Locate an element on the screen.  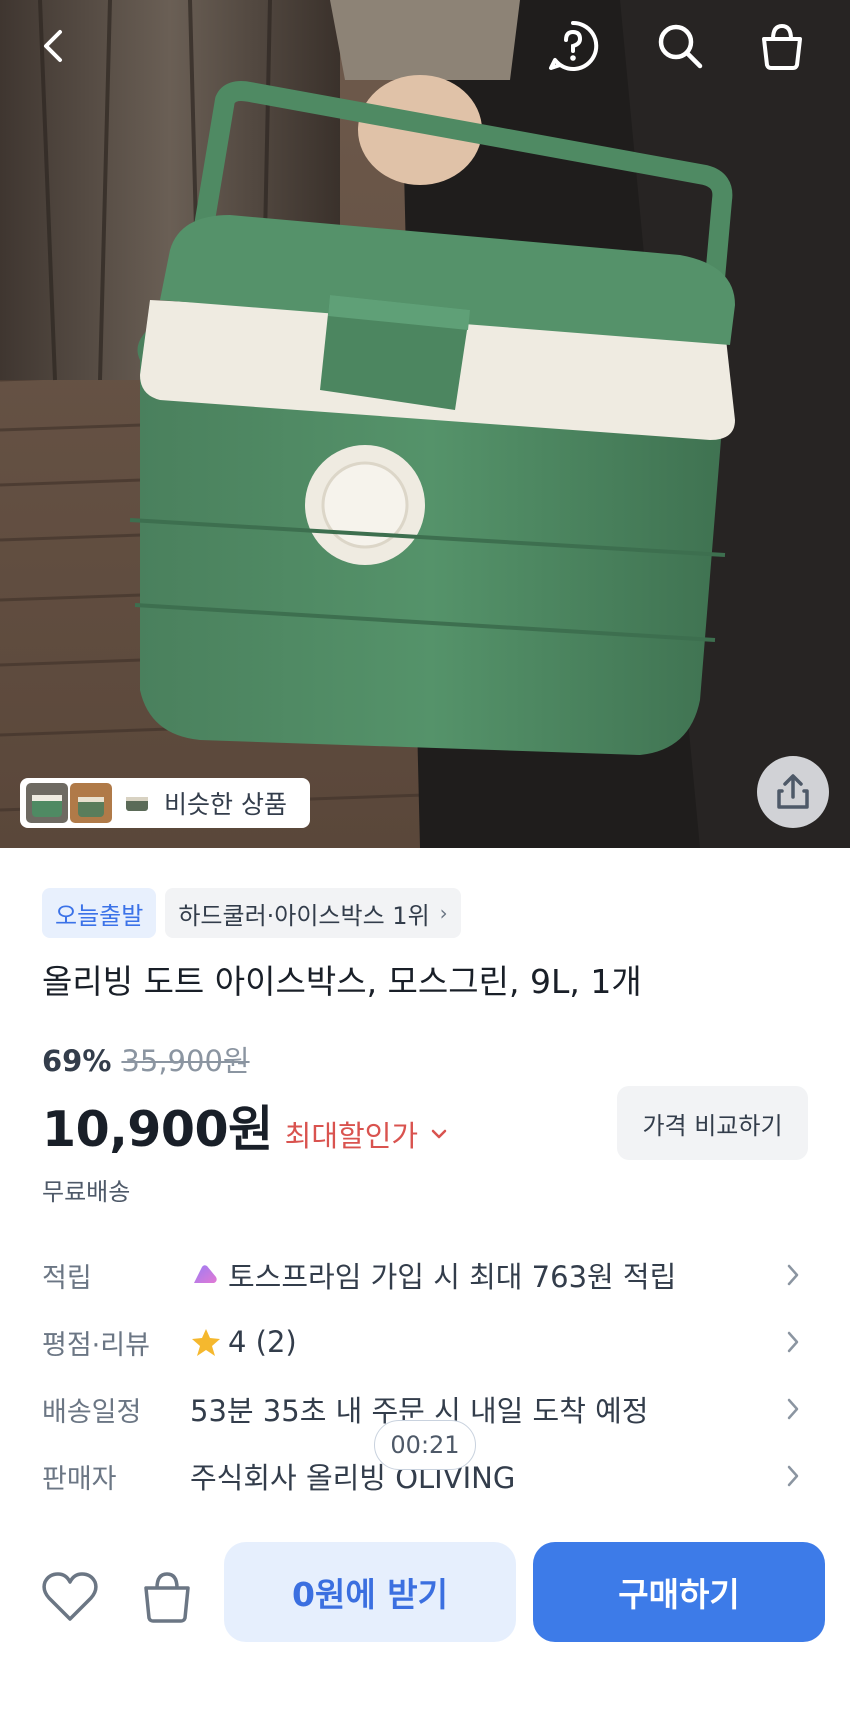
info-row-points: 적립 토스프라임 가입 시 최대 763원 적립 is located at coordinates (425, 1275).